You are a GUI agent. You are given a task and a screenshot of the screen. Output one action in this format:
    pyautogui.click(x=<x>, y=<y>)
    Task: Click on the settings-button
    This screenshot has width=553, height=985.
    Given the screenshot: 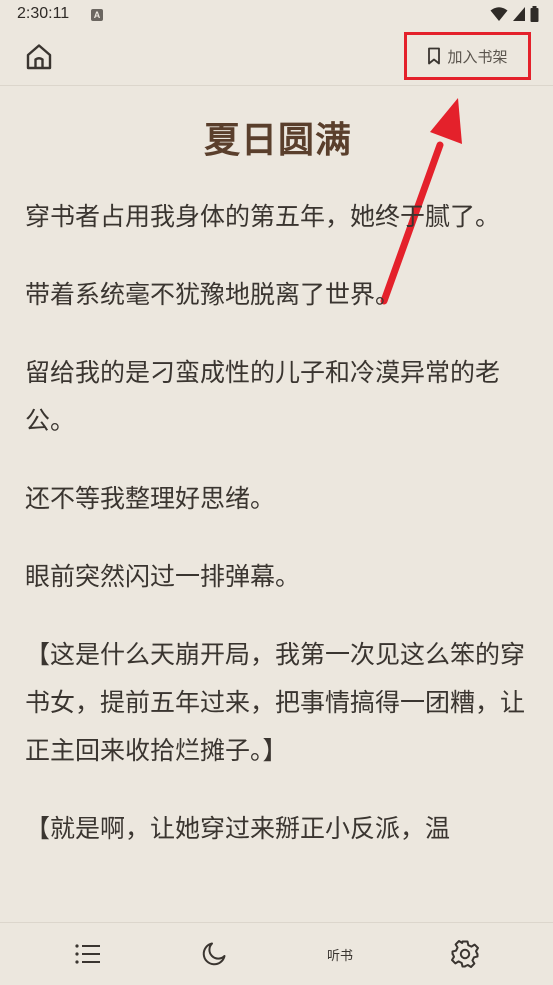 What is the action you would take?
    pyautogui.click(x=465, y=954)
    